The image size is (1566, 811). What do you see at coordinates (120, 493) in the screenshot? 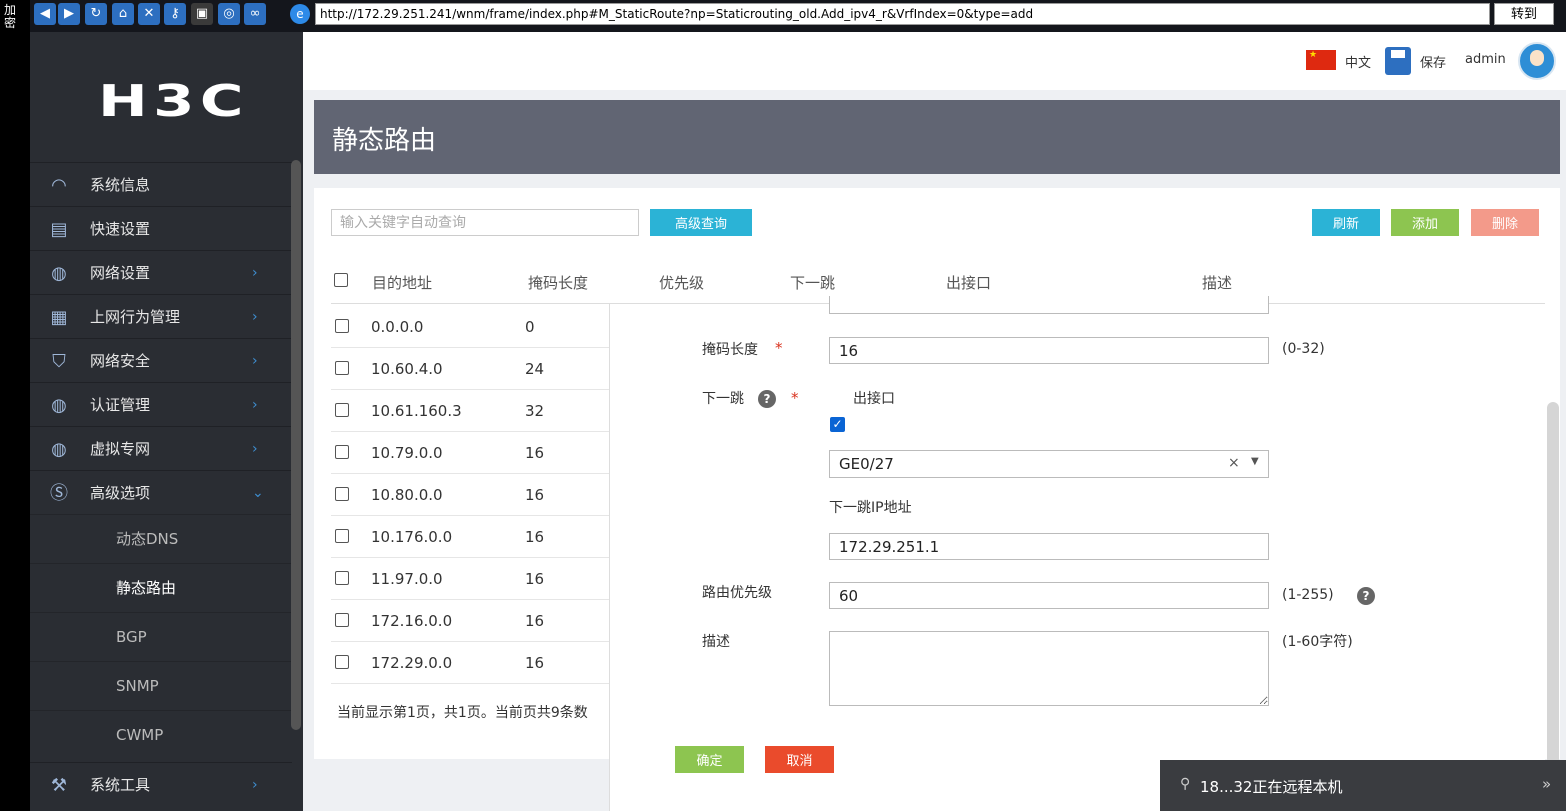
I see `sidebar-item-label: 高级选项` at bounding box center [120, 493].